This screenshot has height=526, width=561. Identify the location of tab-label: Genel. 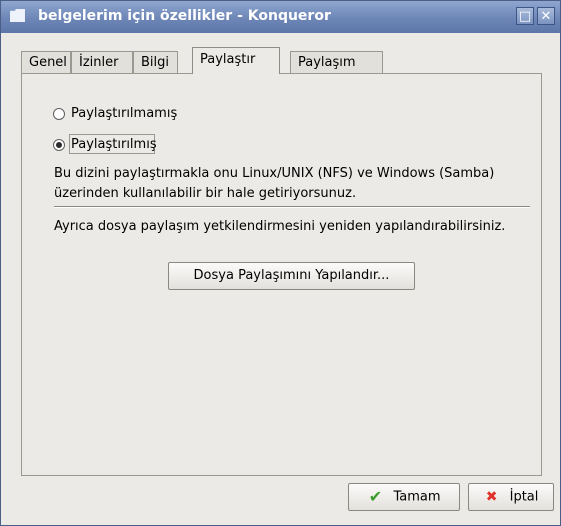
(48, 62).